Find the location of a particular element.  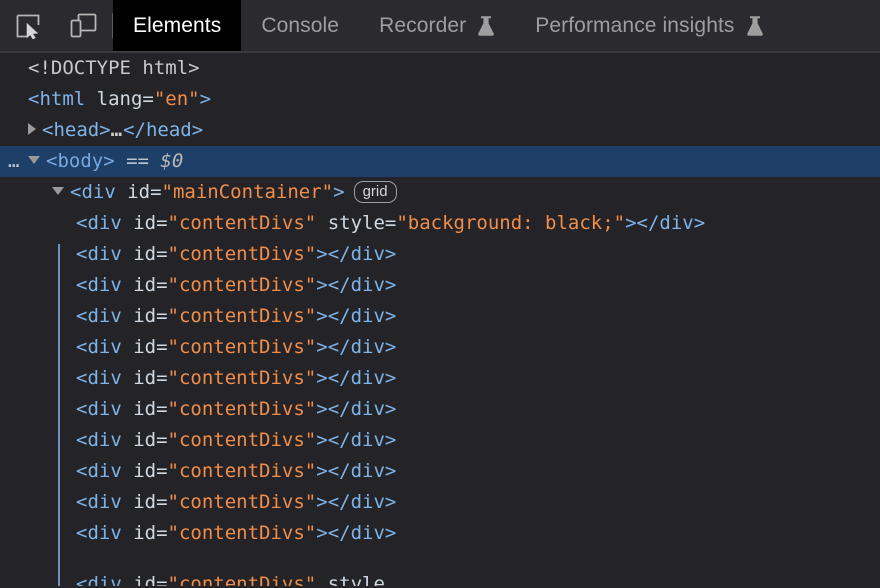

dom-node-row: <head>…</head> is located at coordinates (440, 130).